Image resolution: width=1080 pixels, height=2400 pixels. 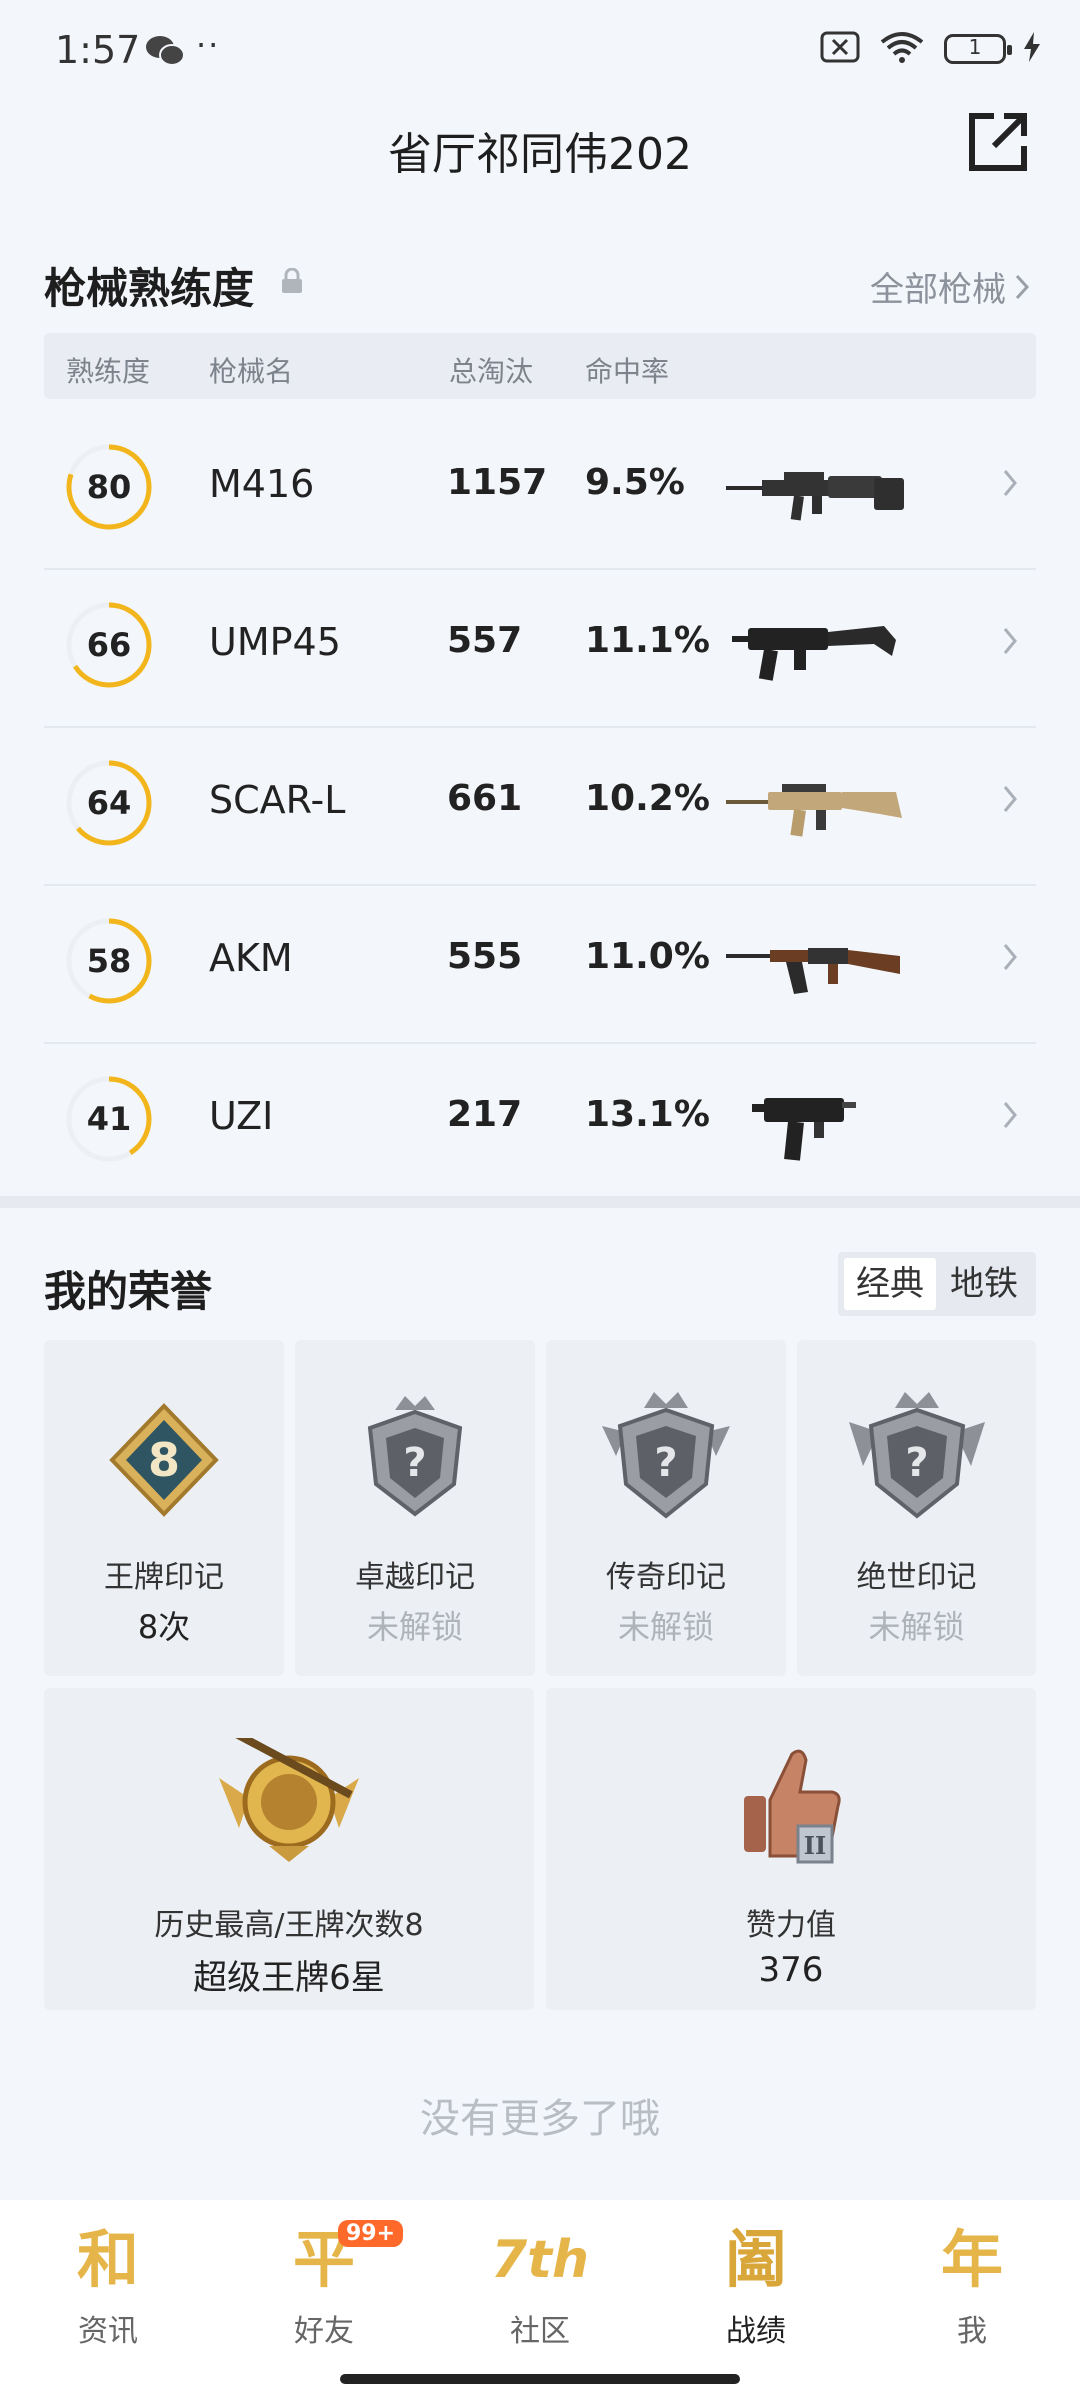 I want to click on battery-icon: 1, so click(x=978, y=49).